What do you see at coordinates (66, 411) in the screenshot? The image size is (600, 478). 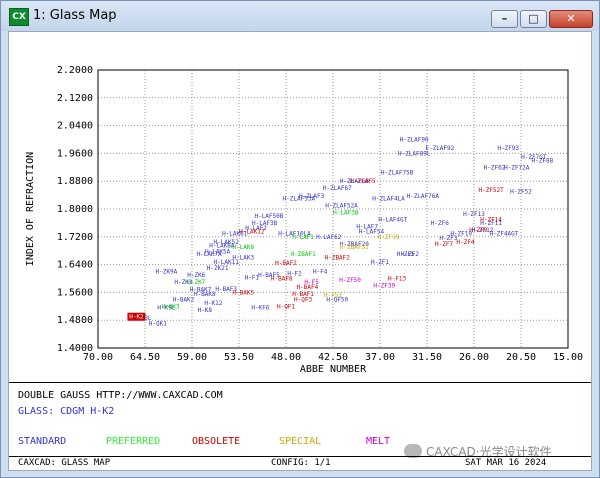 I see `selected-glass: GLASS: CDGM H-K2` at bounding box center [66, 411].